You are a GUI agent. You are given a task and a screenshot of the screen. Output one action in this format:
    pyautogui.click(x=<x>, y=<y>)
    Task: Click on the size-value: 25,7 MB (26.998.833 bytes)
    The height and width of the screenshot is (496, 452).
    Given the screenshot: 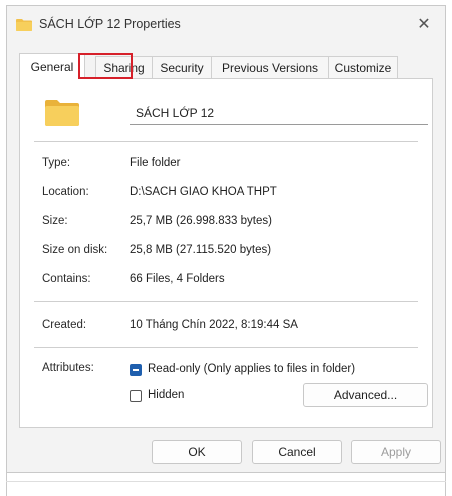 What is the action you would take?
    pyautogui.click(x=201, y=221)
    